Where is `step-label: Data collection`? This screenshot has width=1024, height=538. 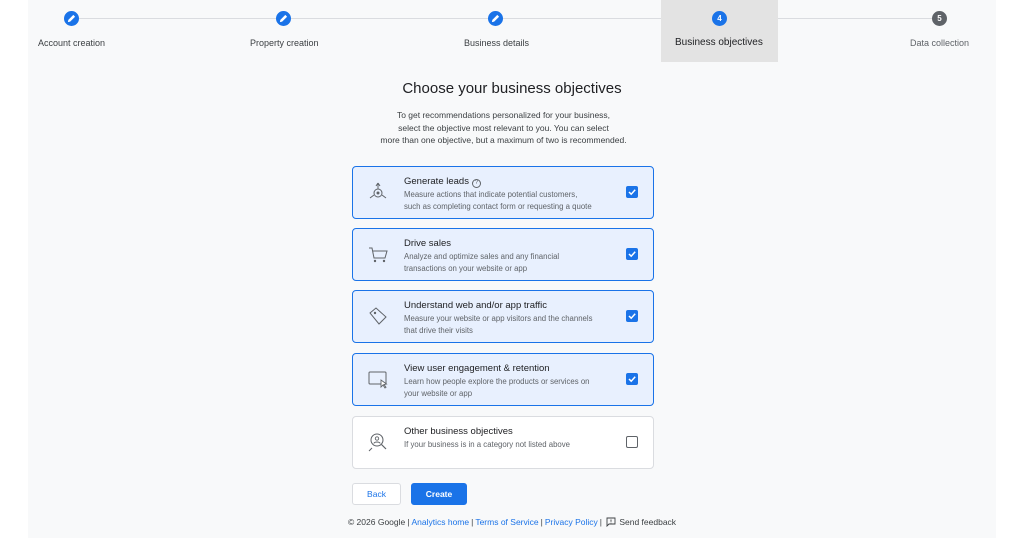 step-label: Data collection is located at coordinates (940, 43).